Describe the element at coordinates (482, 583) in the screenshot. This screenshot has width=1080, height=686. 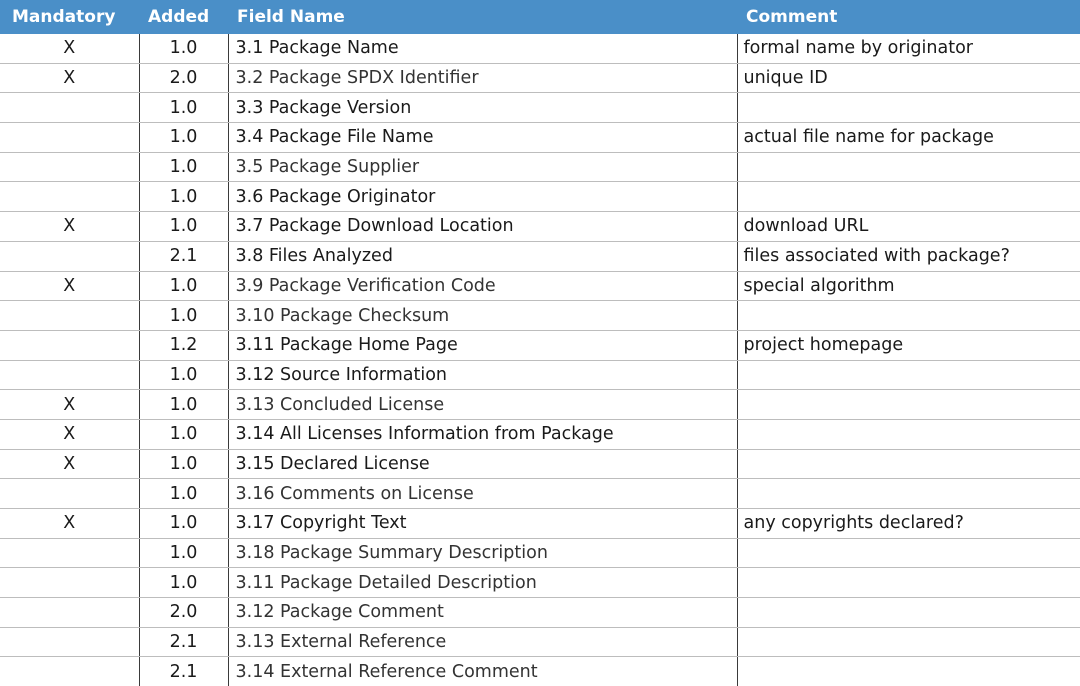
I see `field-name-cell: 3.11 Package Detailed Description` at that location.